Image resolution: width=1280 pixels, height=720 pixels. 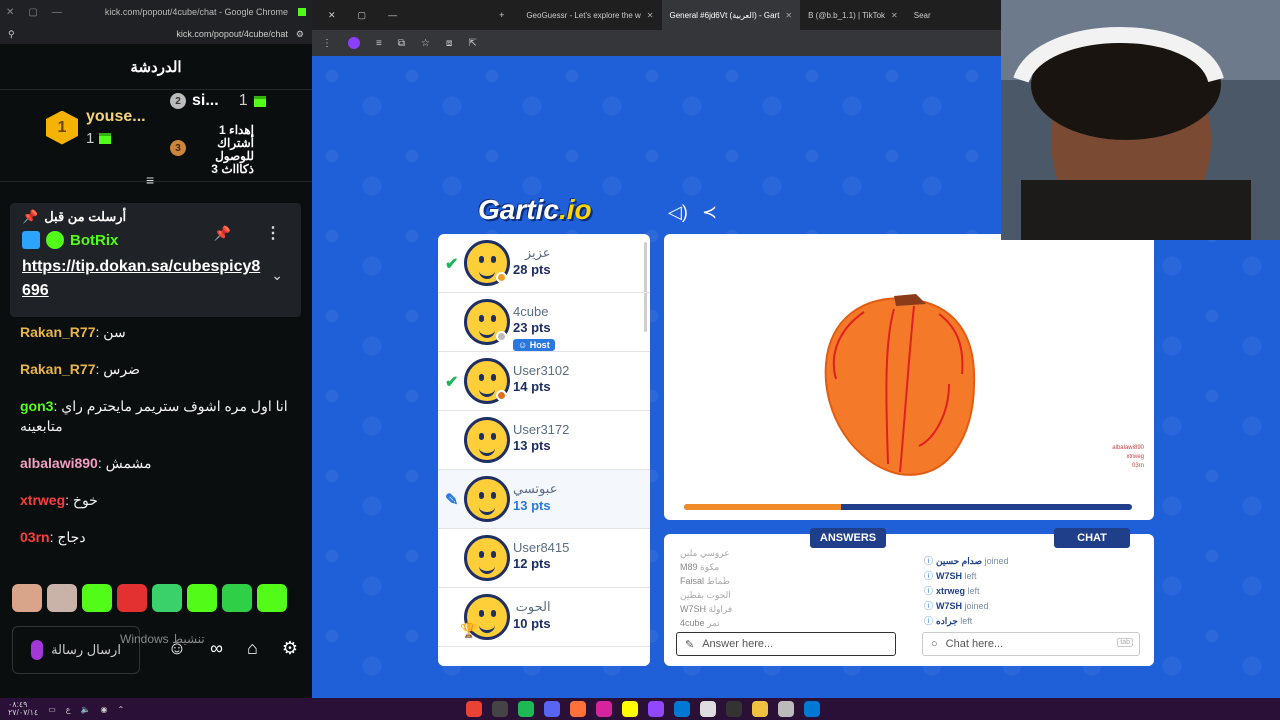 I want to click on tab-label: GeoGuessr - Let's explore the w, so click(x=583, y=15).